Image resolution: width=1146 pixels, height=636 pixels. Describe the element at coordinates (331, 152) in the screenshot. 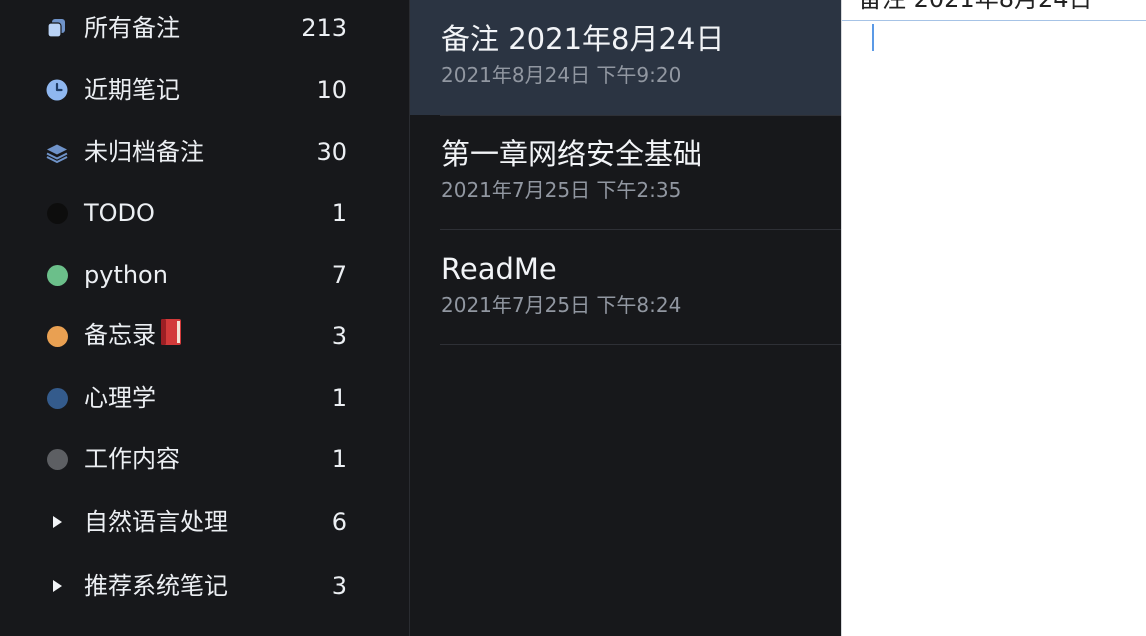

I see `sidebar-item-count: 30` at that location.